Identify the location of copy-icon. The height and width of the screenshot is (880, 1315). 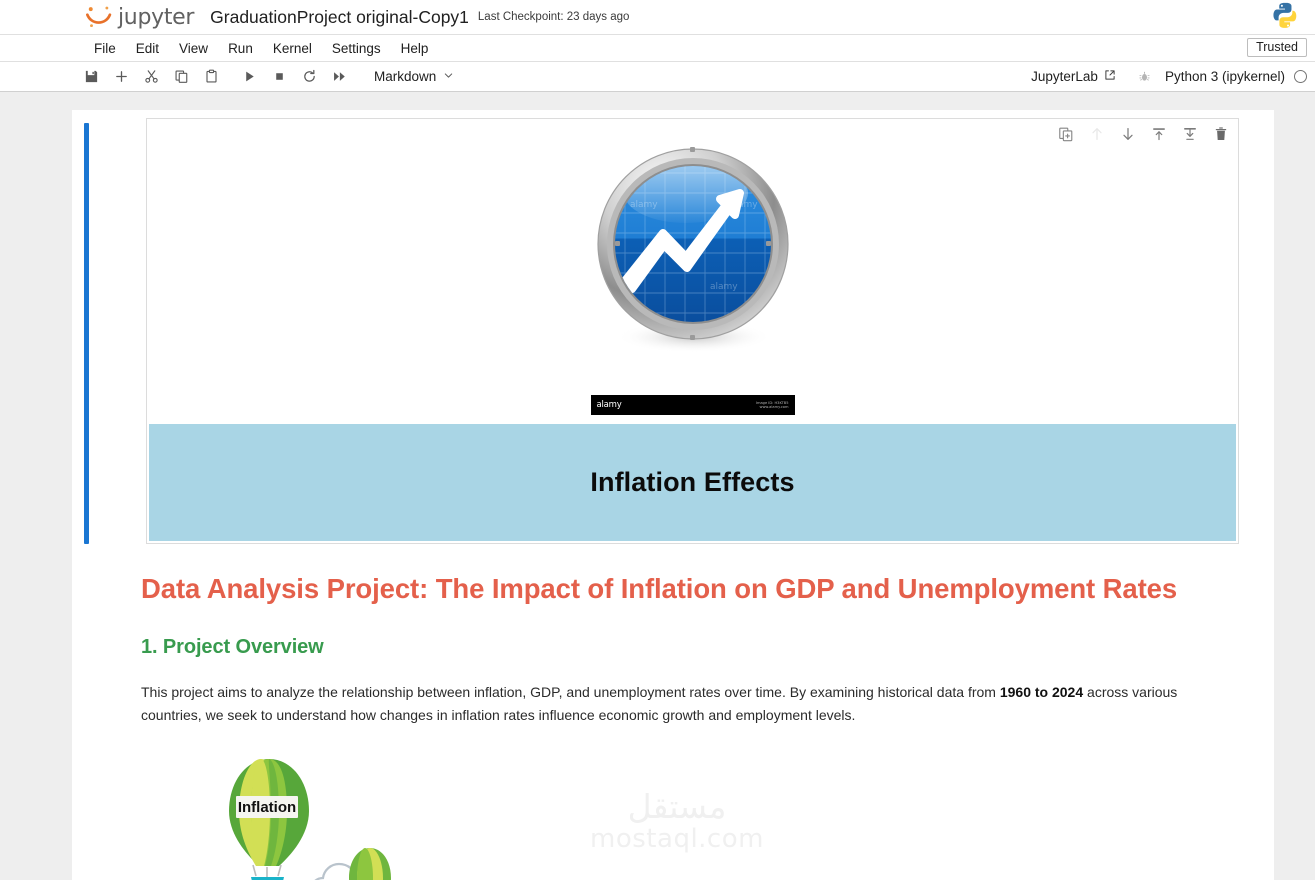
(181, 77).